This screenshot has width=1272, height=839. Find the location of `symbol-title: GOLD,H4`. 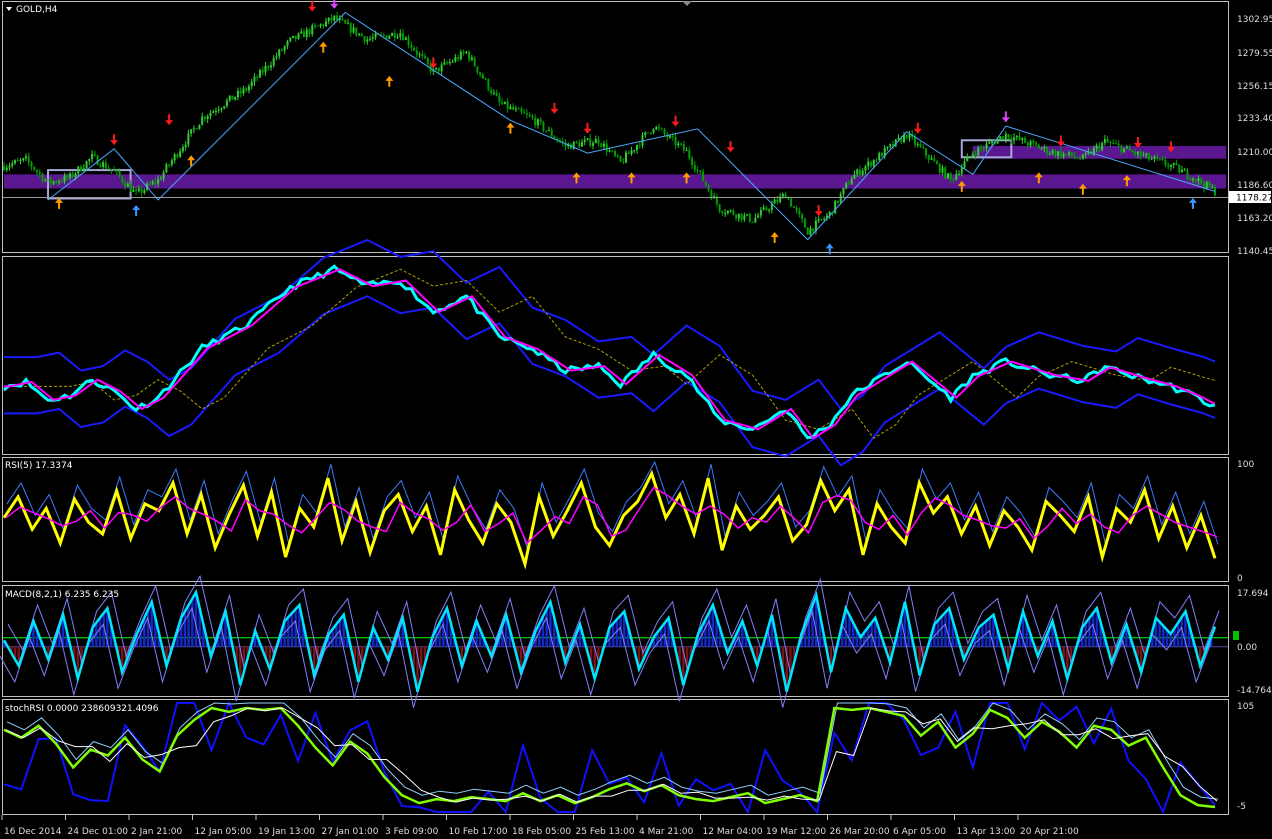

symbol-title: GOLD,H4 is located at coordinates (37, 10).